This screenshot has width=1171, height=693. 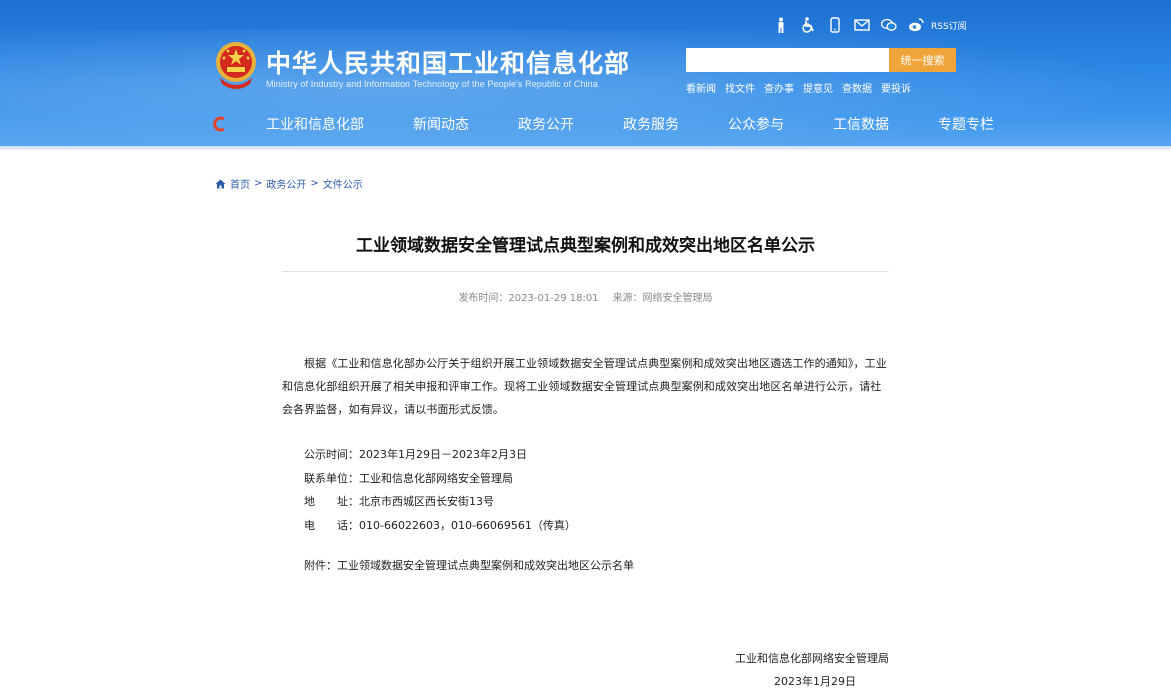 I want to click on title-divider, so click(x=585, y=271).